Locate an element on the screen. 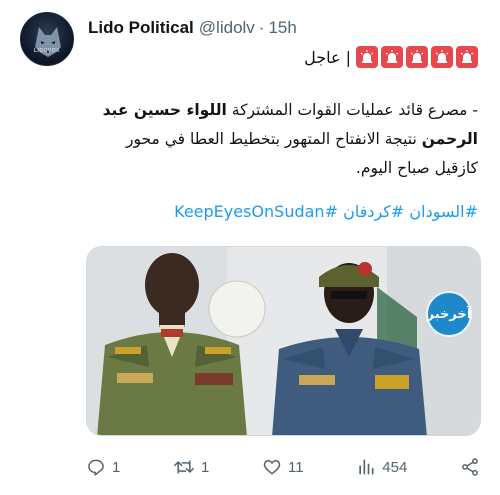 The image size is (500, 495). tweet-action-bar: 1 1 11 454 is located at coordinates (283, 467).